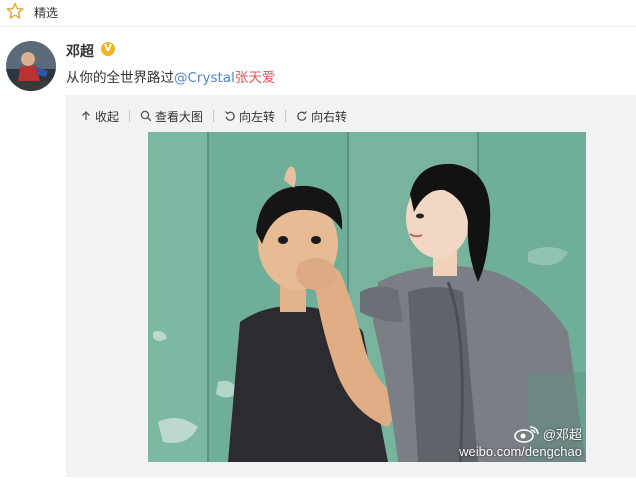 This screenshot has height=495, width=636. What do you see at coordinates (179, 116) in the screenshot?
I see `view-large-label: 查看大图` at bounding box center [179, 116].